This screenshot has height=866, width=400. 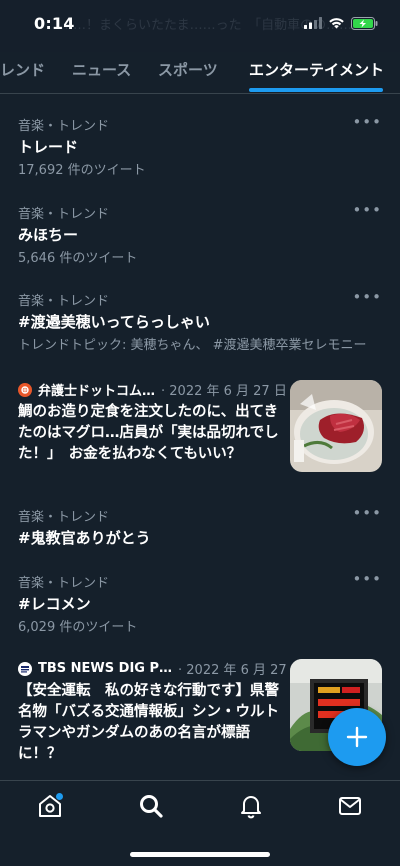 What do you see at coordinates (316, 72) in the screenshot?
I see `tab-entertainment: エンターテイメント` at bounding box center [316, 72].